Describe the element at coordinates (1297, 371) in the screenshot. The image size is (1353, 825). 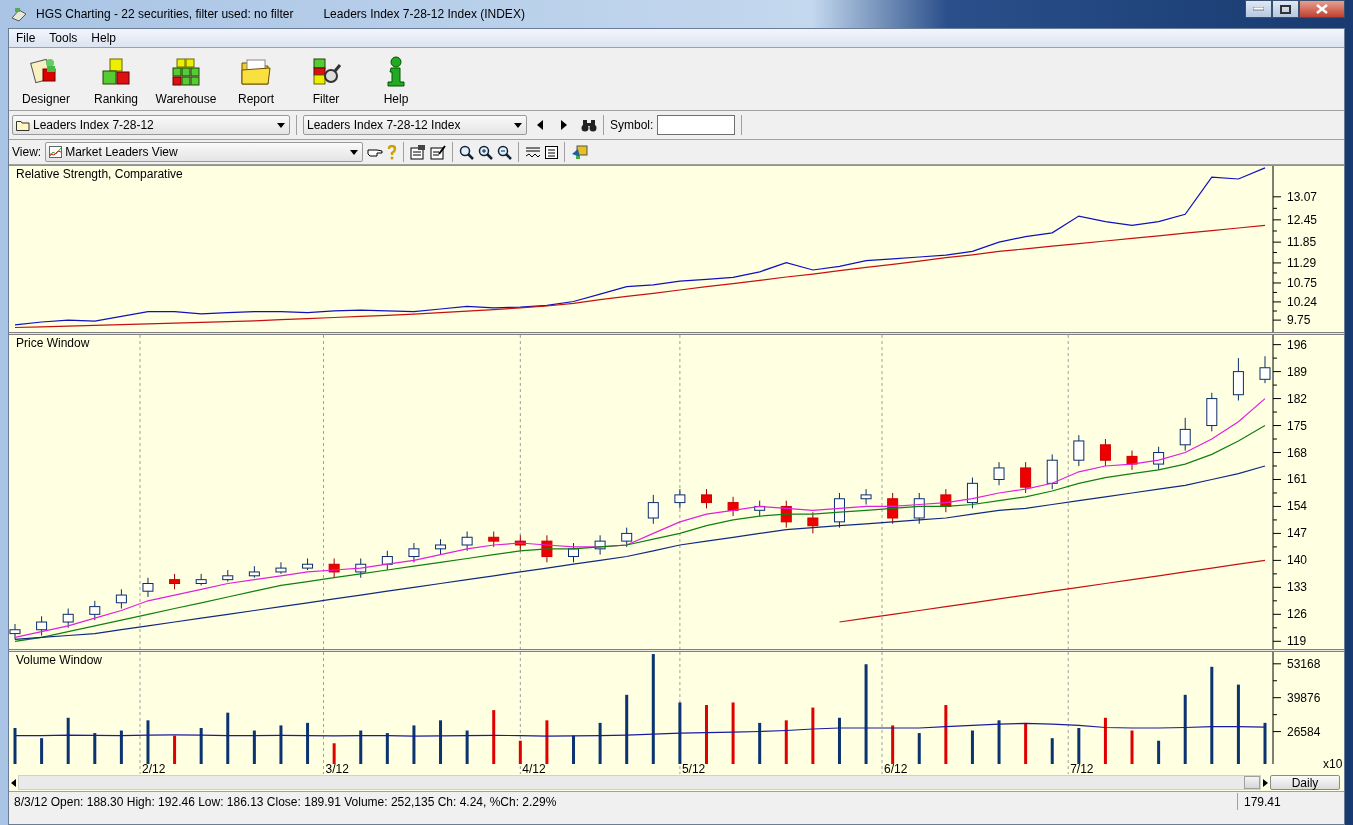
I see `axis-label: 189` at that location.